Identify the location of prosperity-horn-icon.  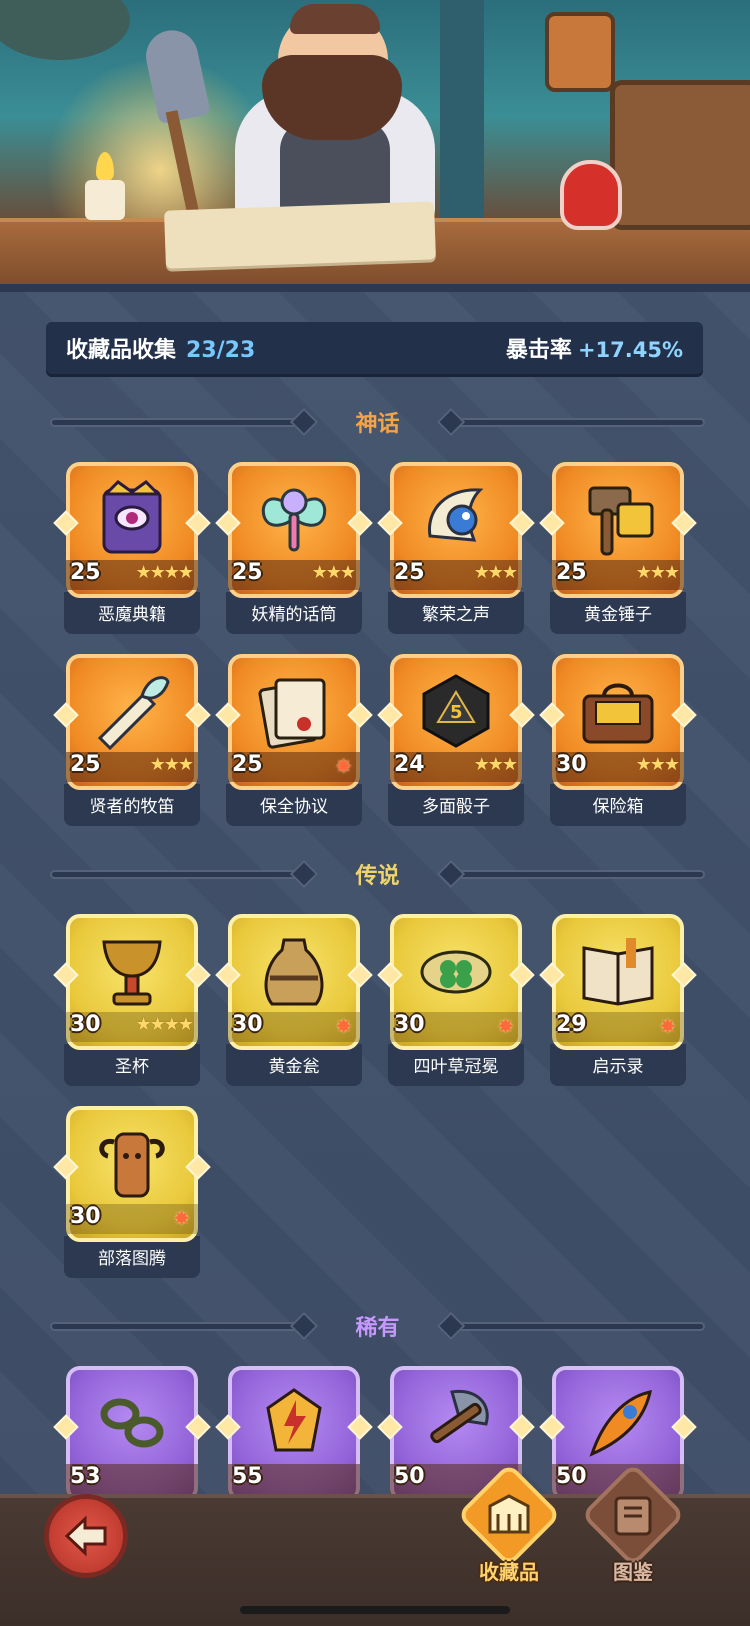
(456, 515).